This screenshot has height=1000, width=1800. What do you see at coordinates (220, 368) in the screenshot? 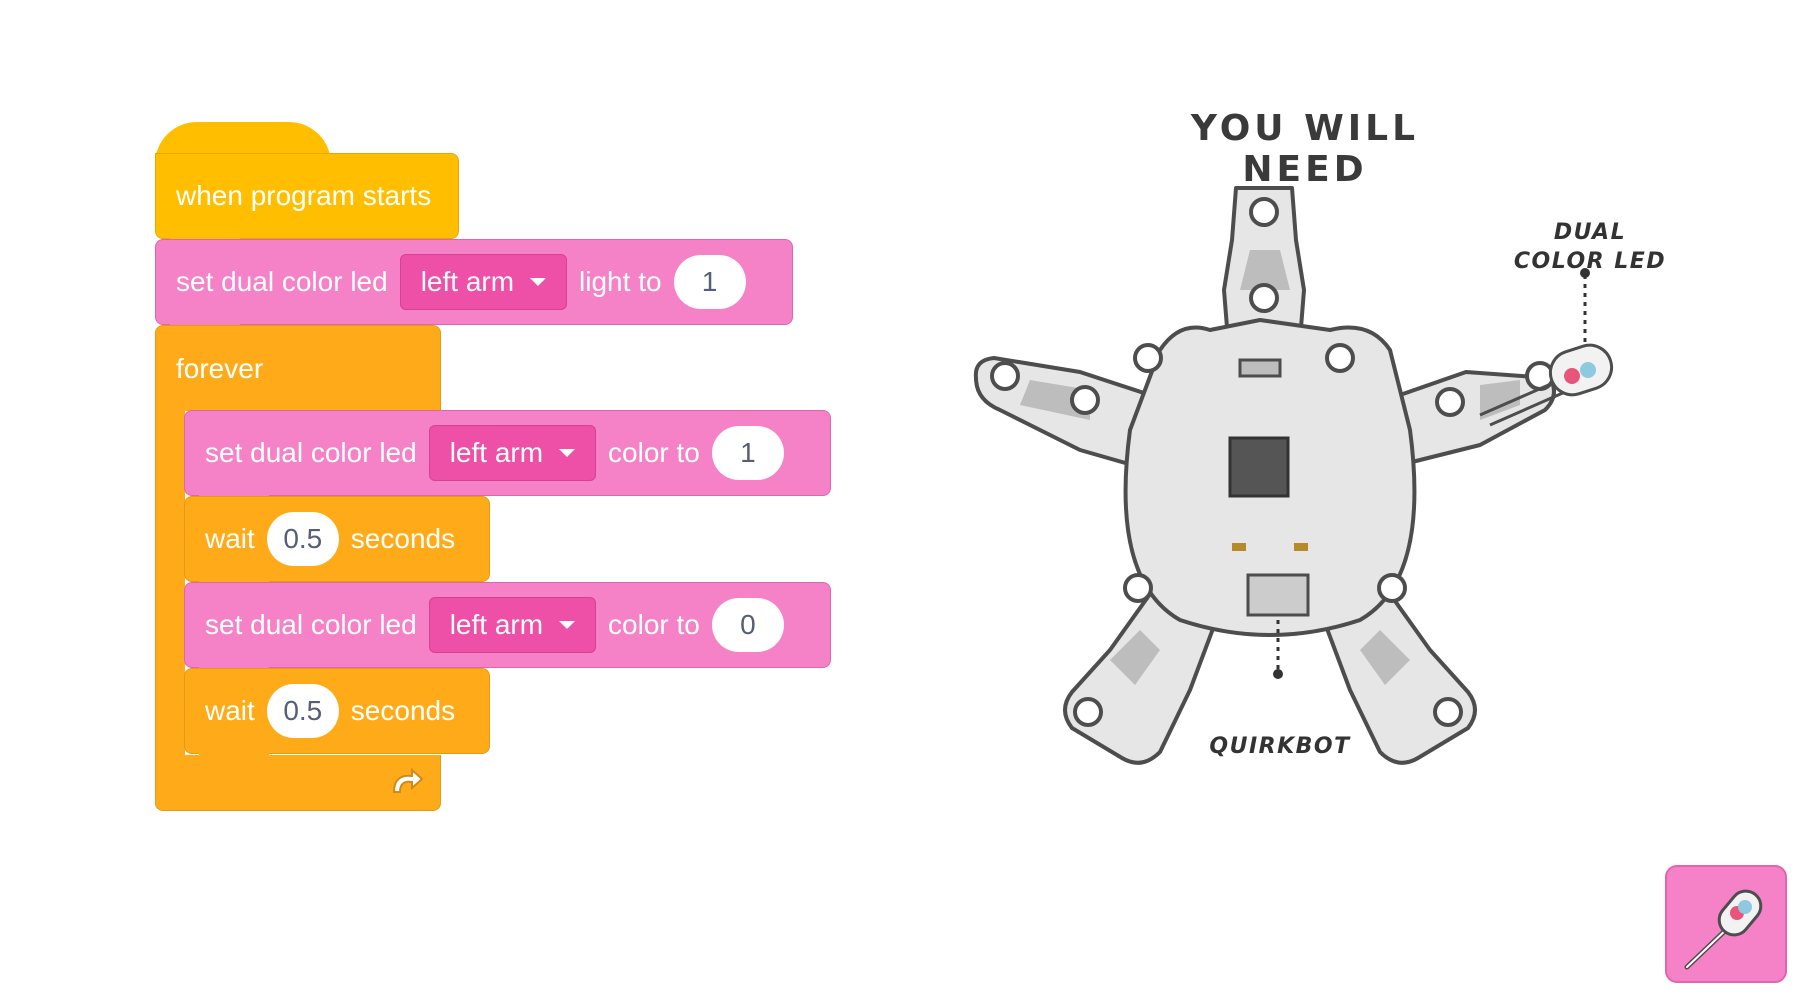
I see `forever-label: forever` at bounding box center [220, 368].